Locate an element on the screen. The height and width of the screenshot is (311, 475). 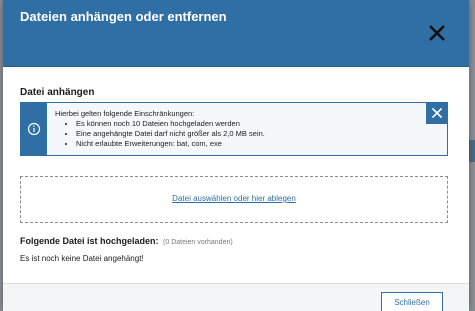
restrictions-intro: Hierbei gelten folgende Einschränkungen: is located at coordinates (125, 113).